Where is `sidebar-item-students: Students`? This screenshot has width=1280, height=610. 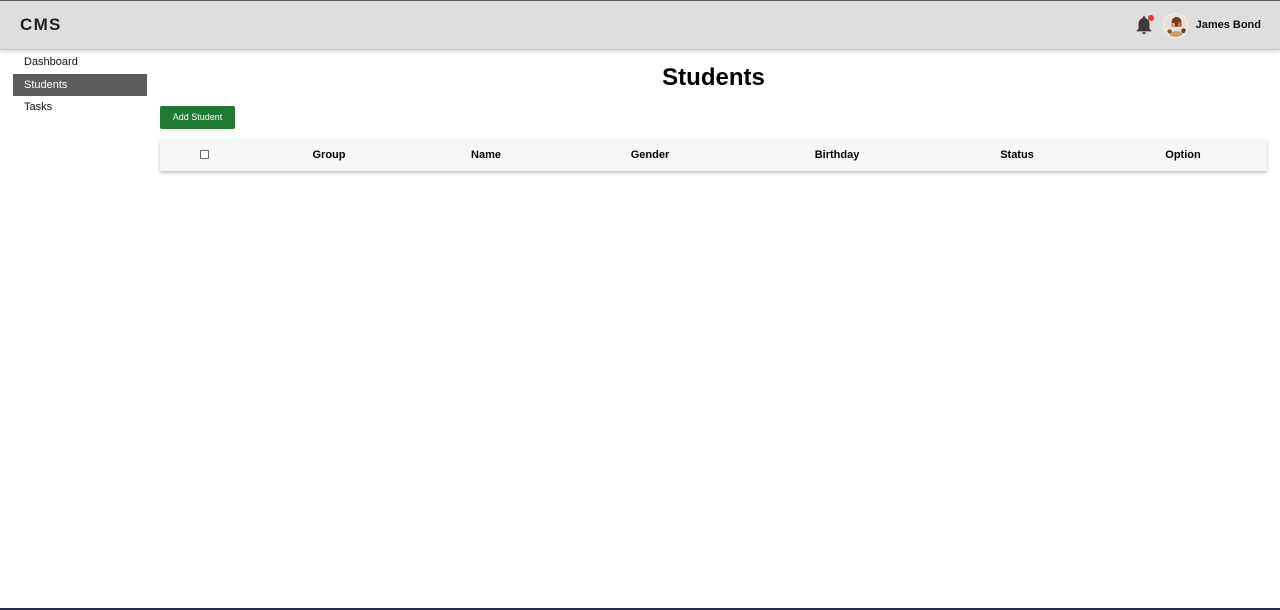 sidebar-item-students: Students is located at coordinates (80, 84).